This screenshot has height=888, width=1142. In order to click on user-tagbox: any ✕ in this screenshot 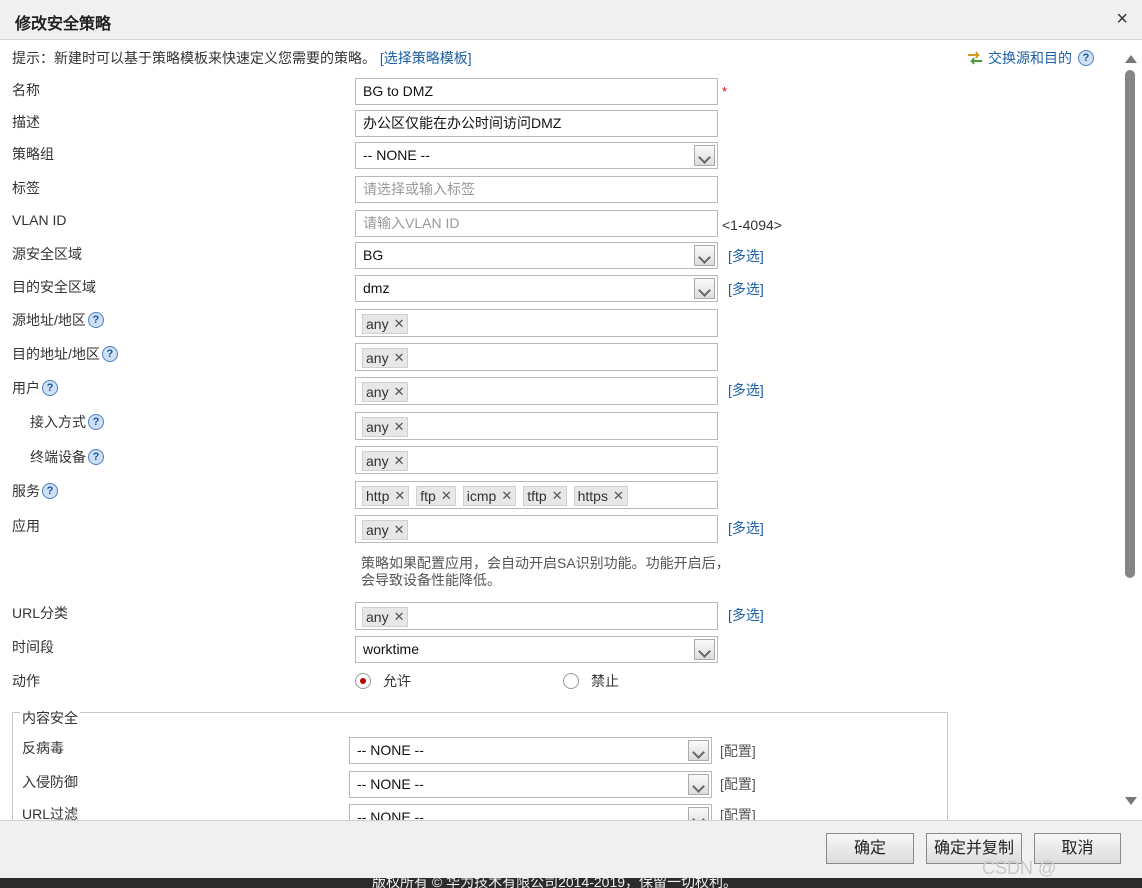, I will do `click(536, 391)`.